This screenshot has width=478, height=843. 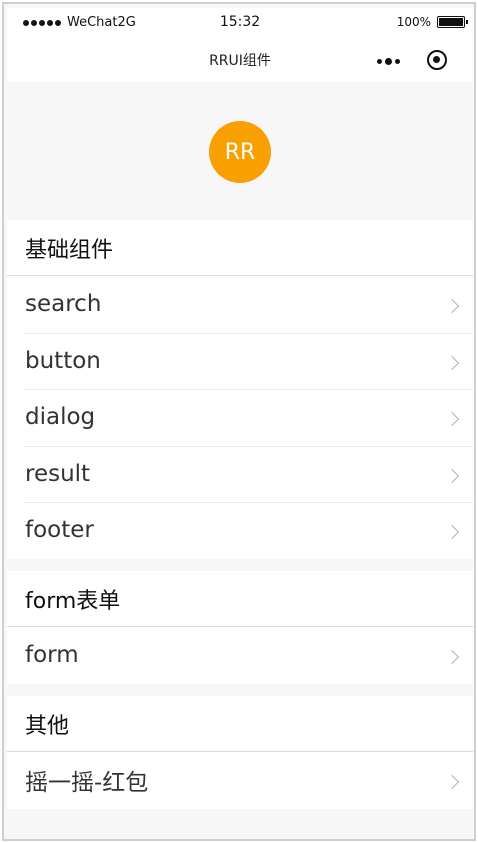 What do you see at coordinates (87, 783) in the screenshot?
I see `list-item-label: 摇一摇-红包` at bounding box center [87, 783].